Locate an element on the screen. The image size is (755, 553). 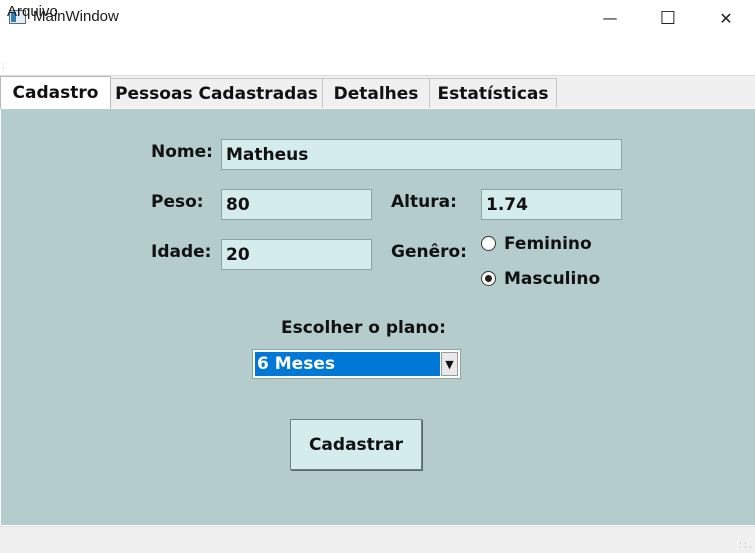
peso-input: 80 is located at coordinates (296, 204).